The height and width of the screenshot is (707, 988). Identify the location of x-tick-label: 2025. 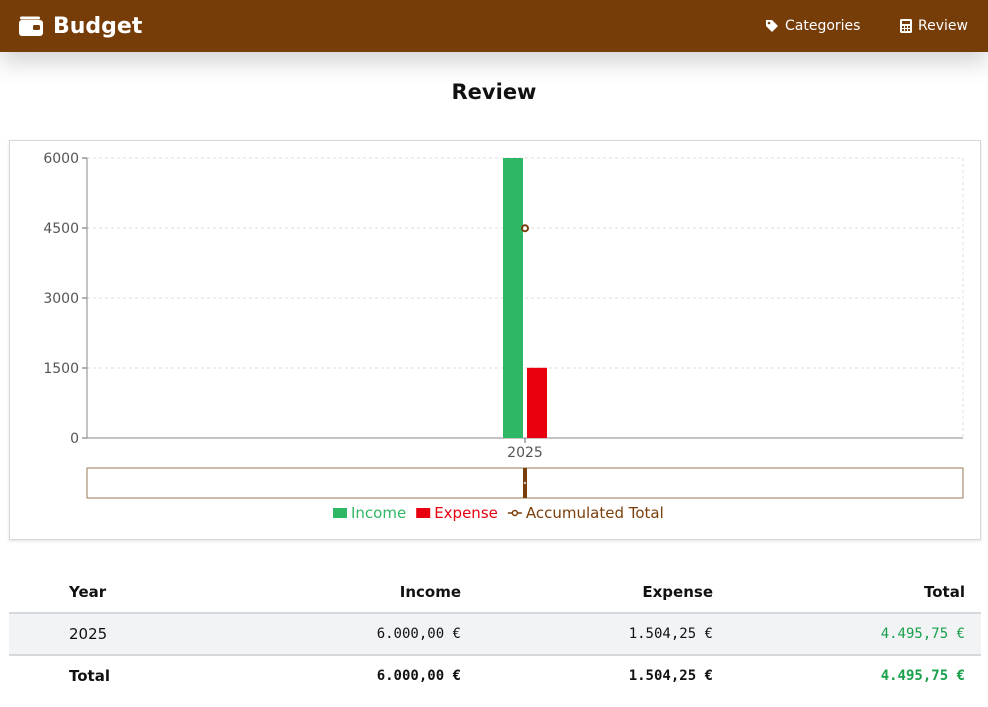
(525, 453).